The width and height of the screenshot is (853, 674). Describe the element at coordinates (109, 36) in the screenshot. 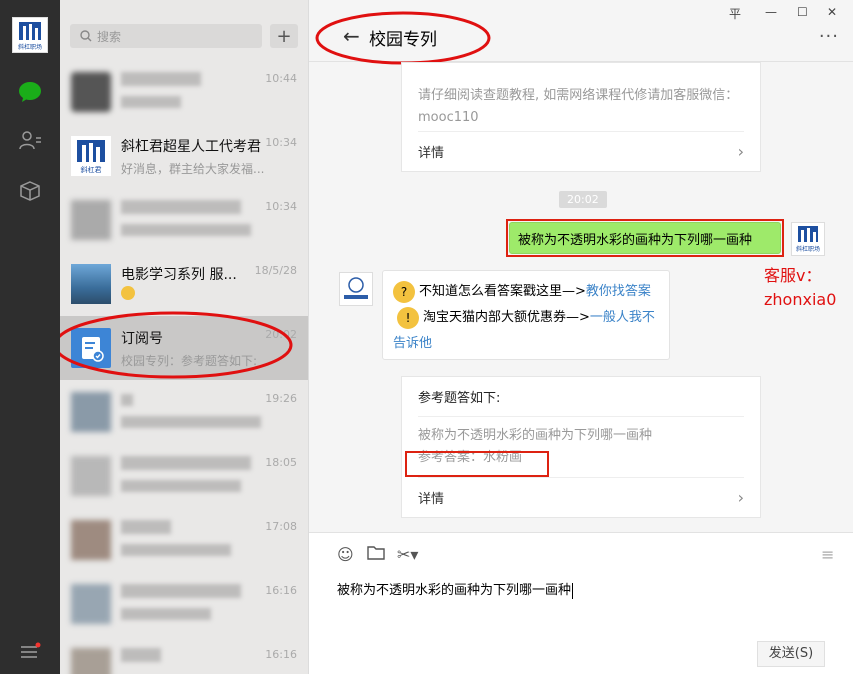

I see `search-placeholder: 搜索` at that location.